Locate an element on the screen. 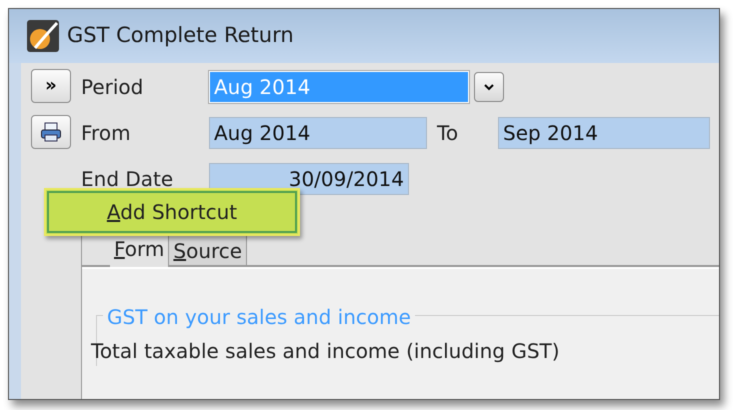 The image size is (738, 410). printer-icon is located at coordinates (51, 132).